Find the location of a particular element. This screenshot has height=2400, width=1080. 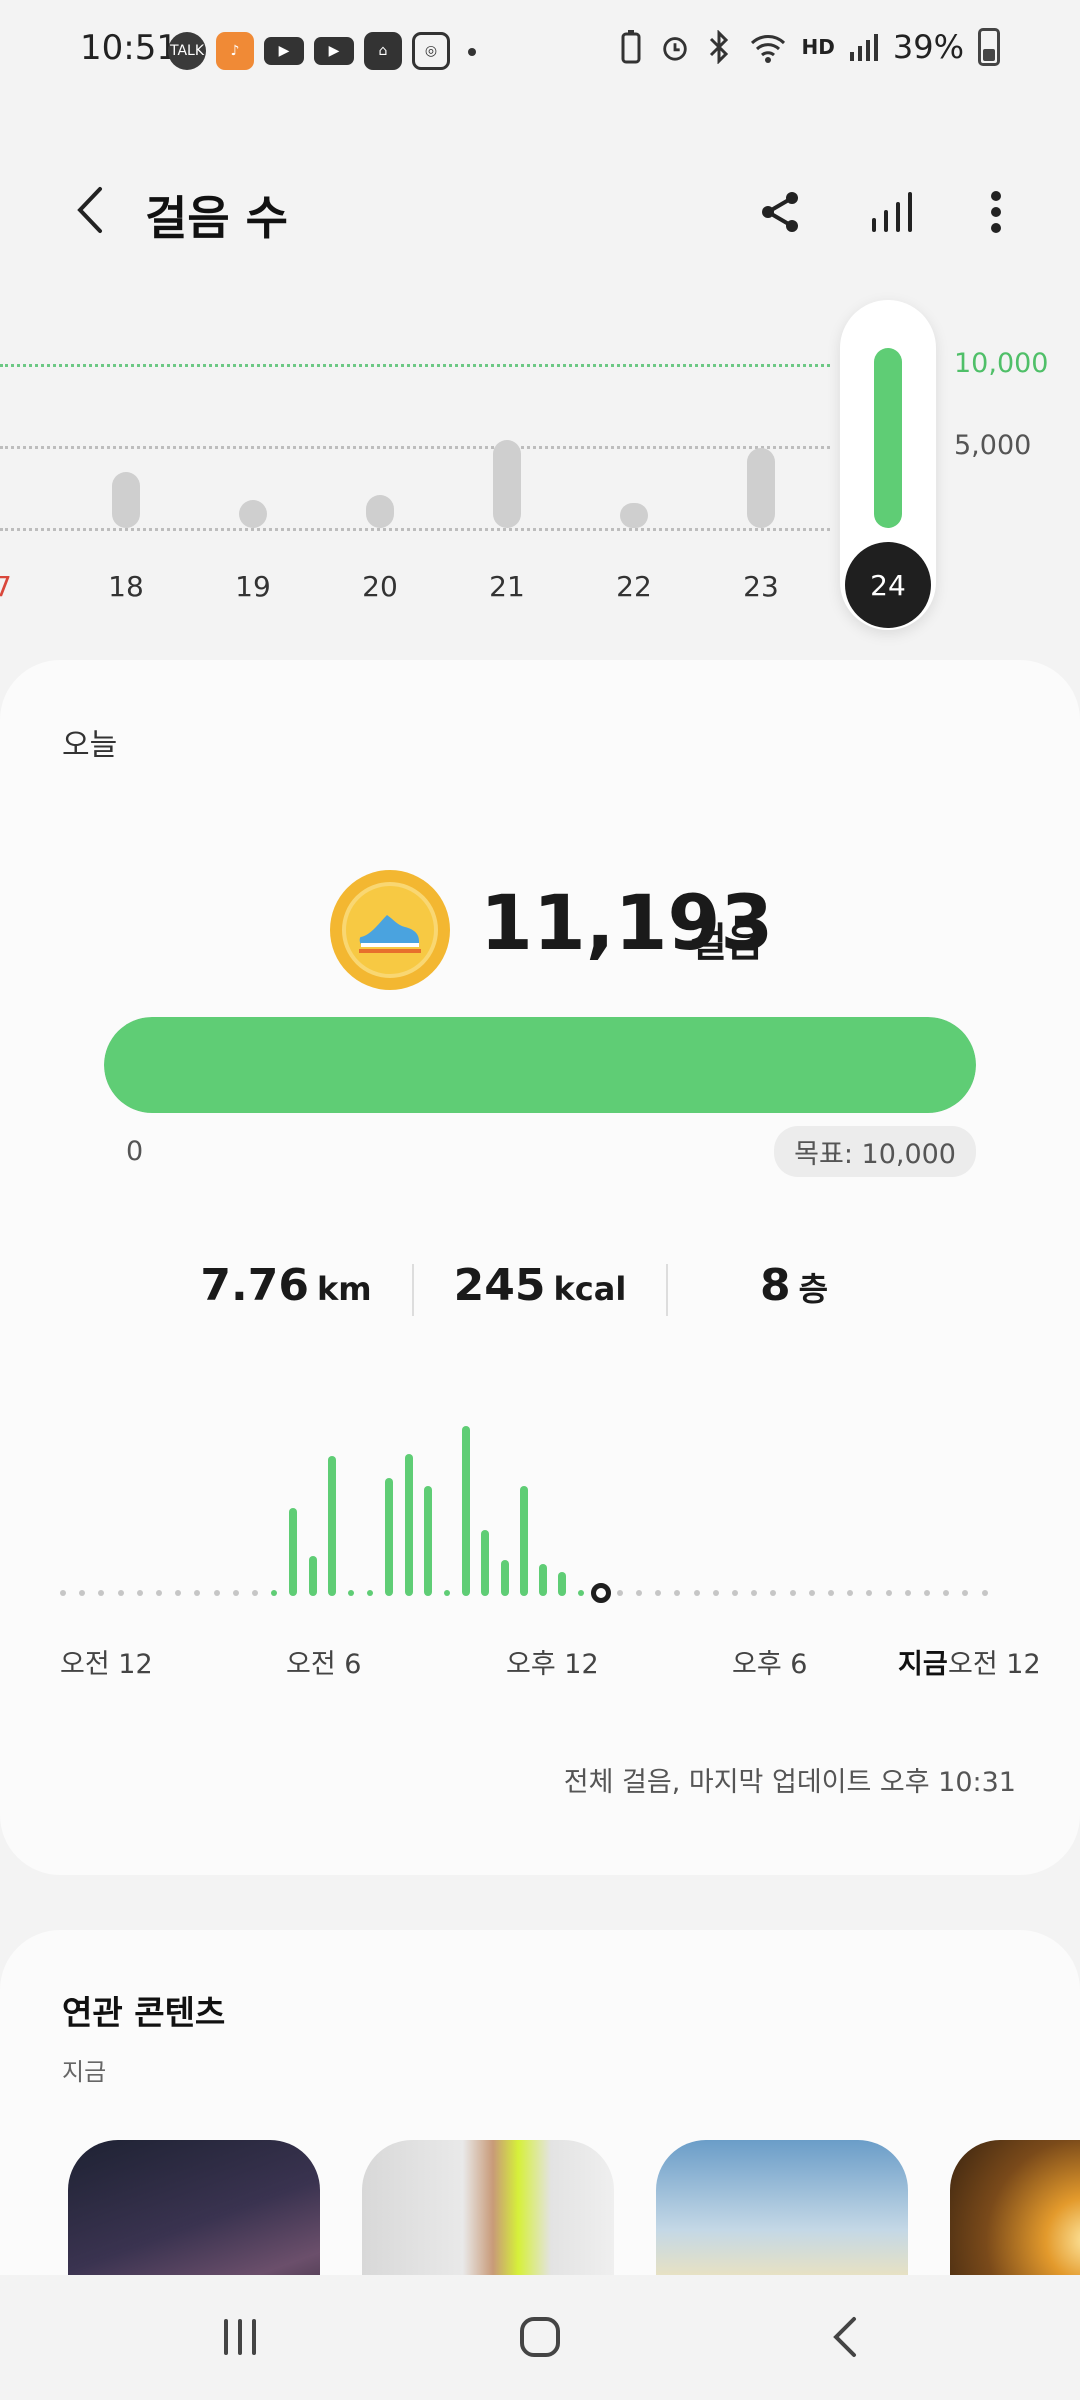

day-label: 18 is located at coordinates (126, 586).